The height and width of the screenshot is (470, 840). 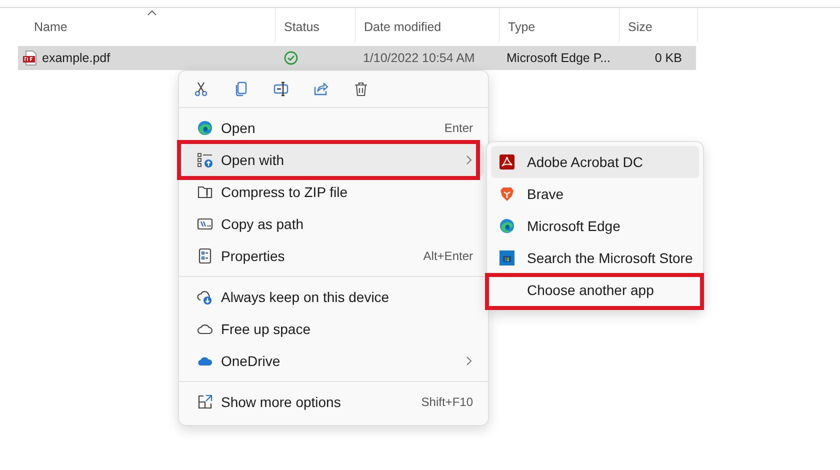 I want to click on zip-folder-icon, so click(x=205, y=192).